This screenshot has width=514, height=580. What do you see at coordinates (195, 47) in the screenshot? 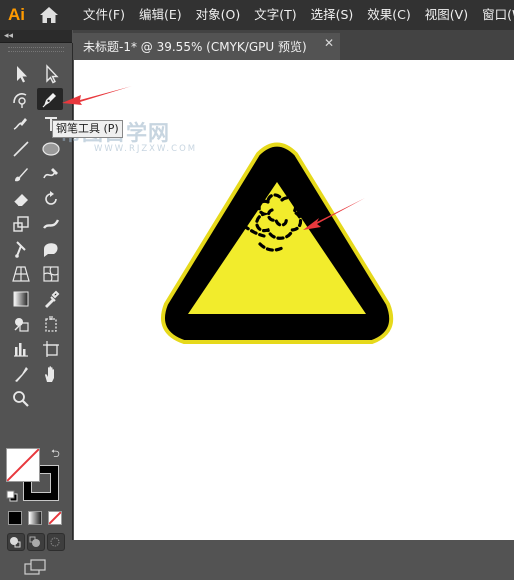
I see `document-tab-title: 未标题-1* @ 39.55% (CMYK/GPU 预览)` at bounding box center [195, 47].